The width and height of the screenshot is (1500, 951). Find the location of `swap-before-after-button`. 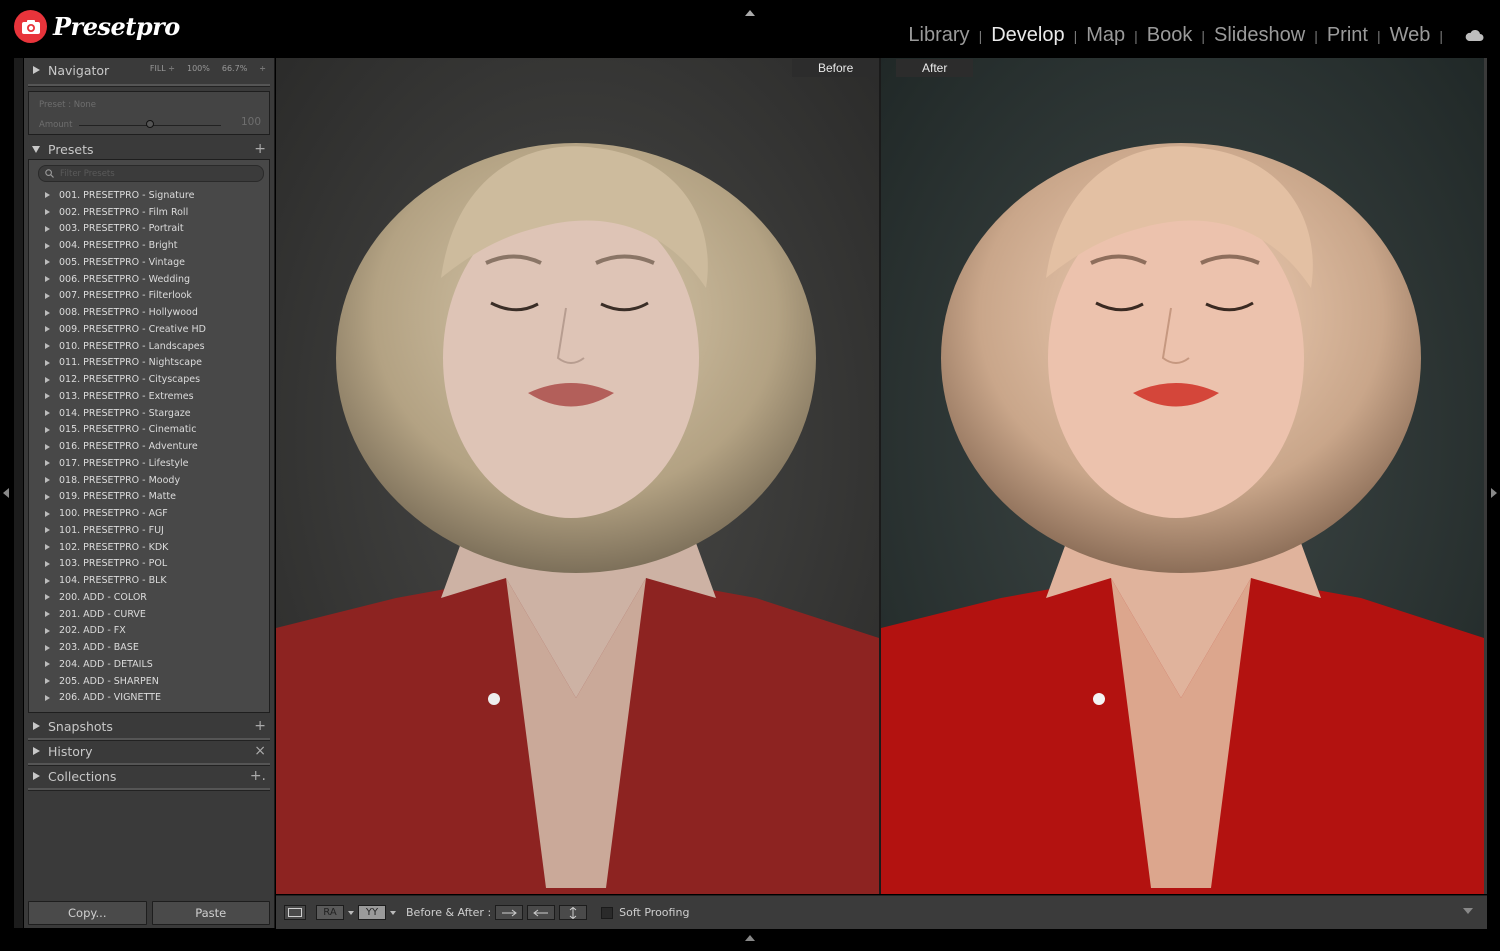

swap-before-after-button is located at coordinates (573, 912).